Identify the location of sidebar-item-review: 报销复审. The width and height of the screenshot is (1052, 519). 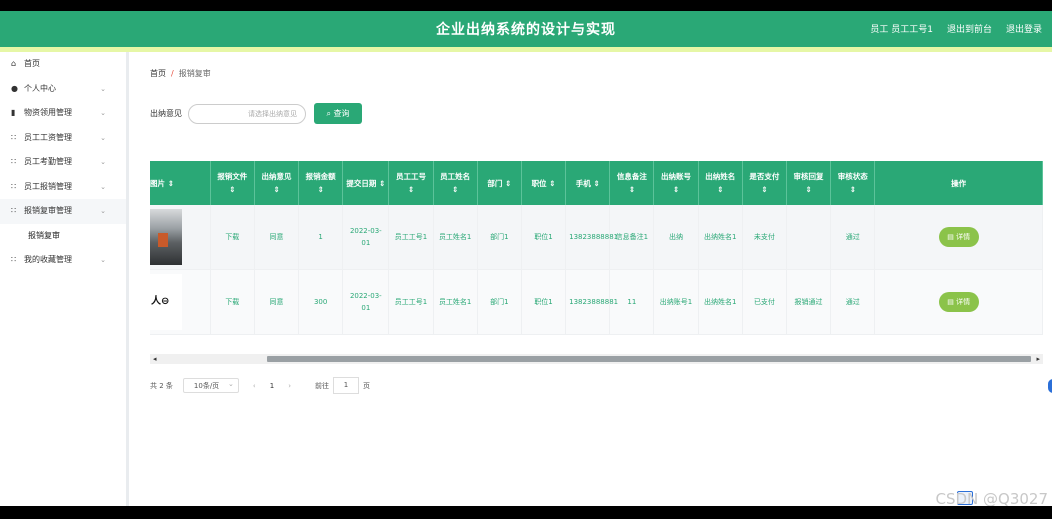
(63, 236).